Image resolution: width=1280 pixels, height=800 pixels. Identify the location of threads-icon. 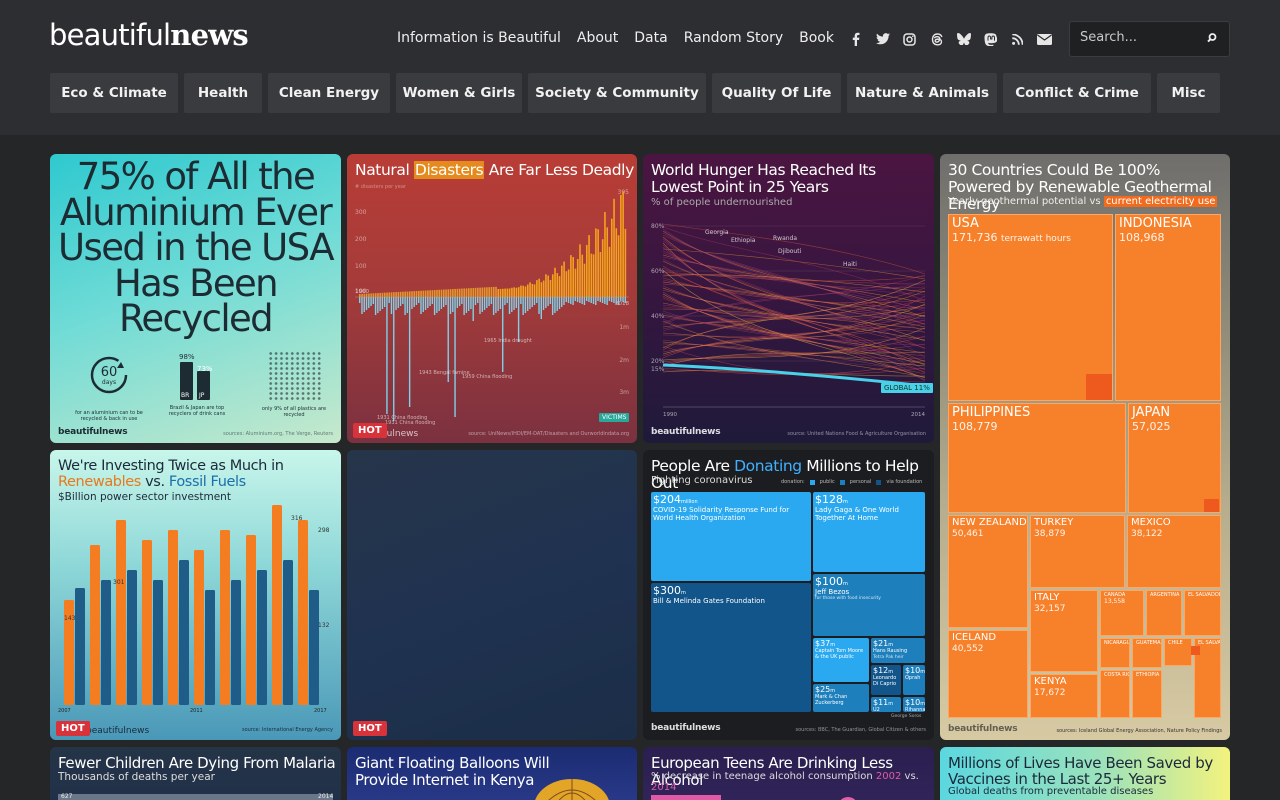
(936, 39).